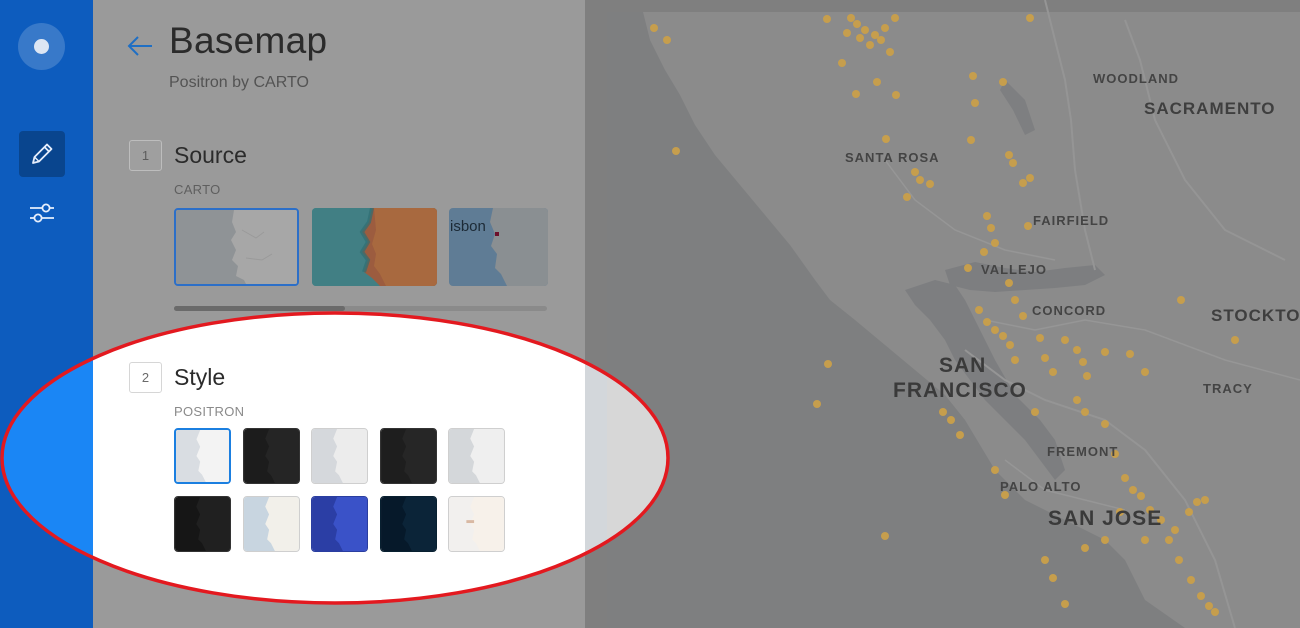 This screenshot has height=628, width=1300. Describe the element at coordinates (140, 46) in the screenshot. I see `arrow-left-icon` at that location.